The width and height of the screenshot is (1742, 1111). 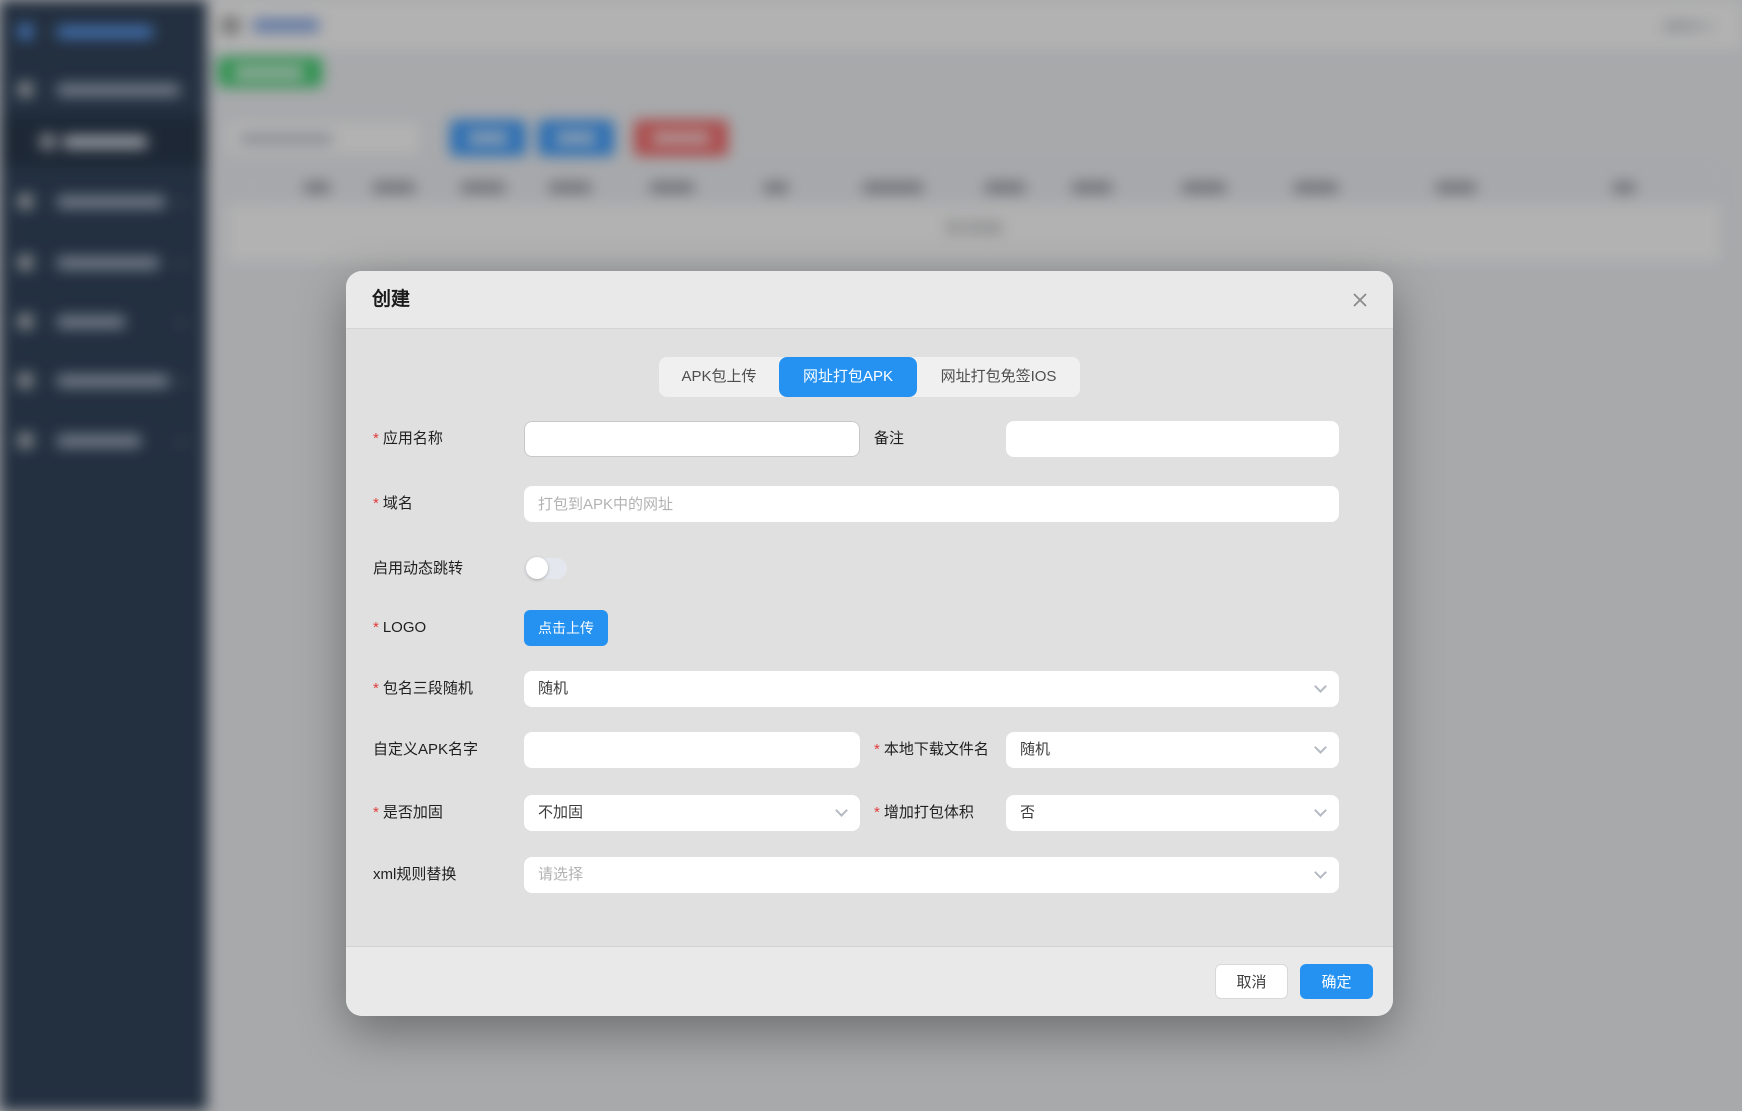 What do you see at coordinates (998, 377) in the screenshot?
I see `tab-url-pack-ios: 网址打包免签IOS` at bounding box center [998, 377].